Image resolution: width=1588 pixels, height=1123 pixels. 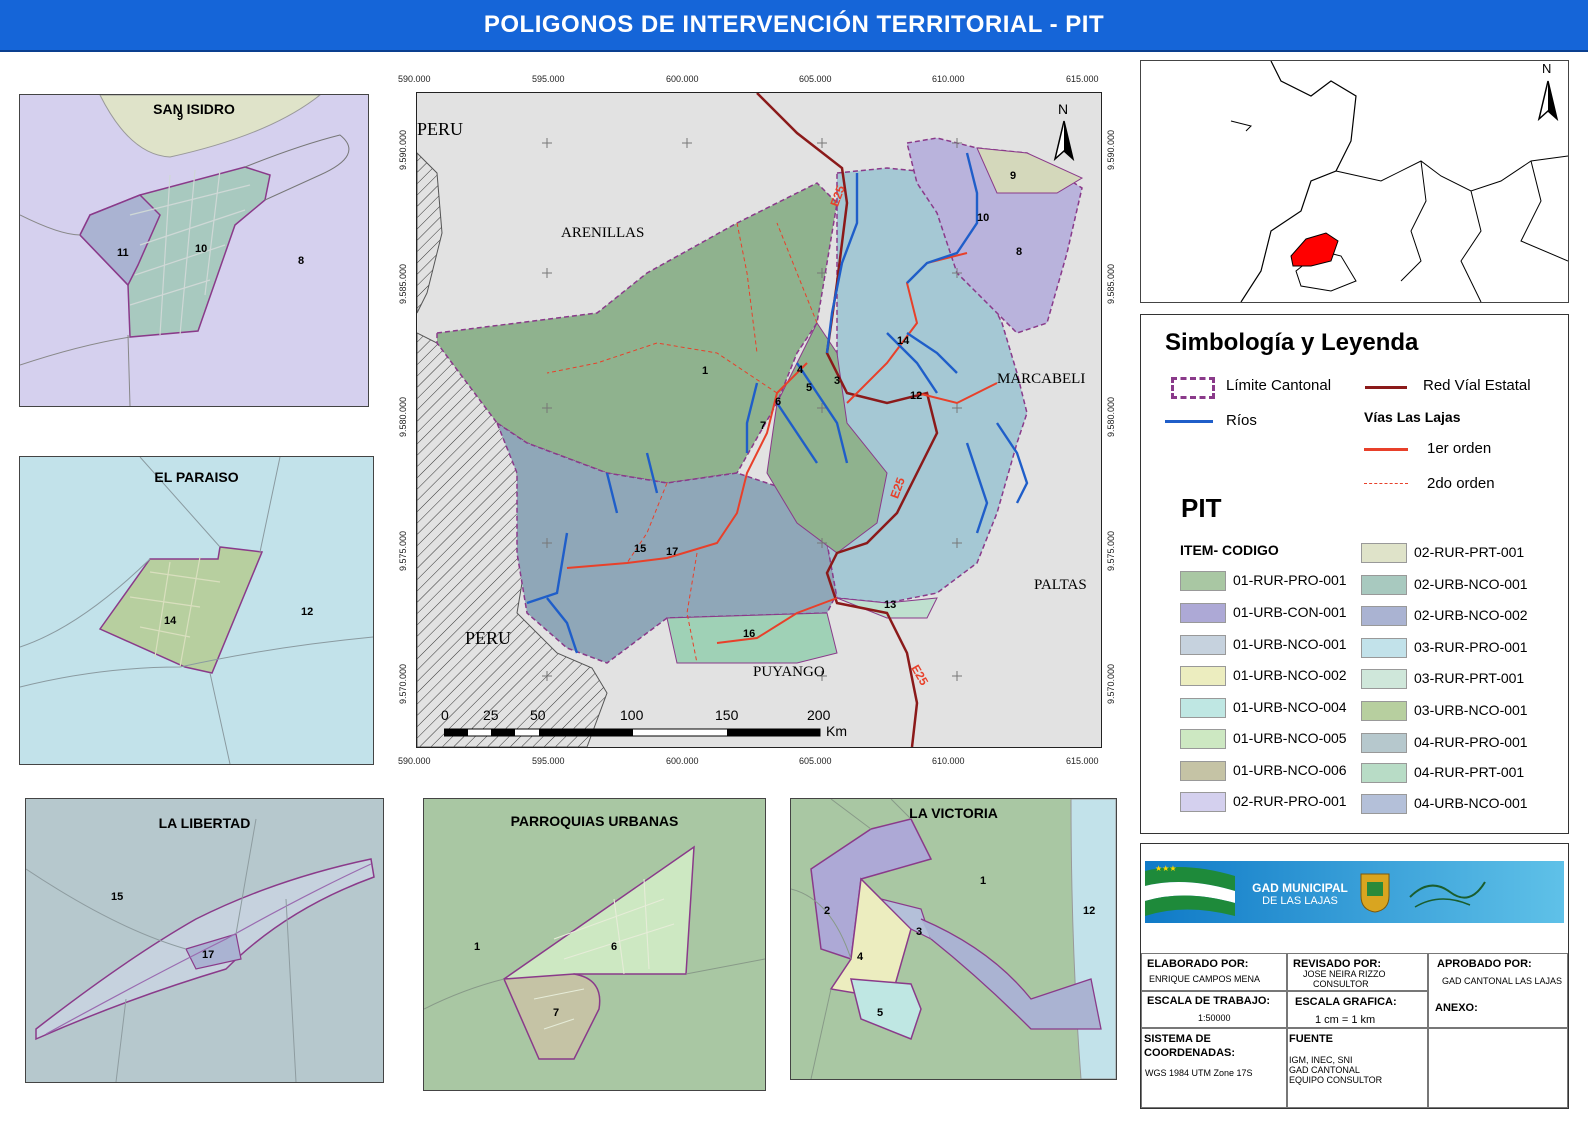 I want to click on rios-symbol, so click(x=1189, y=421).